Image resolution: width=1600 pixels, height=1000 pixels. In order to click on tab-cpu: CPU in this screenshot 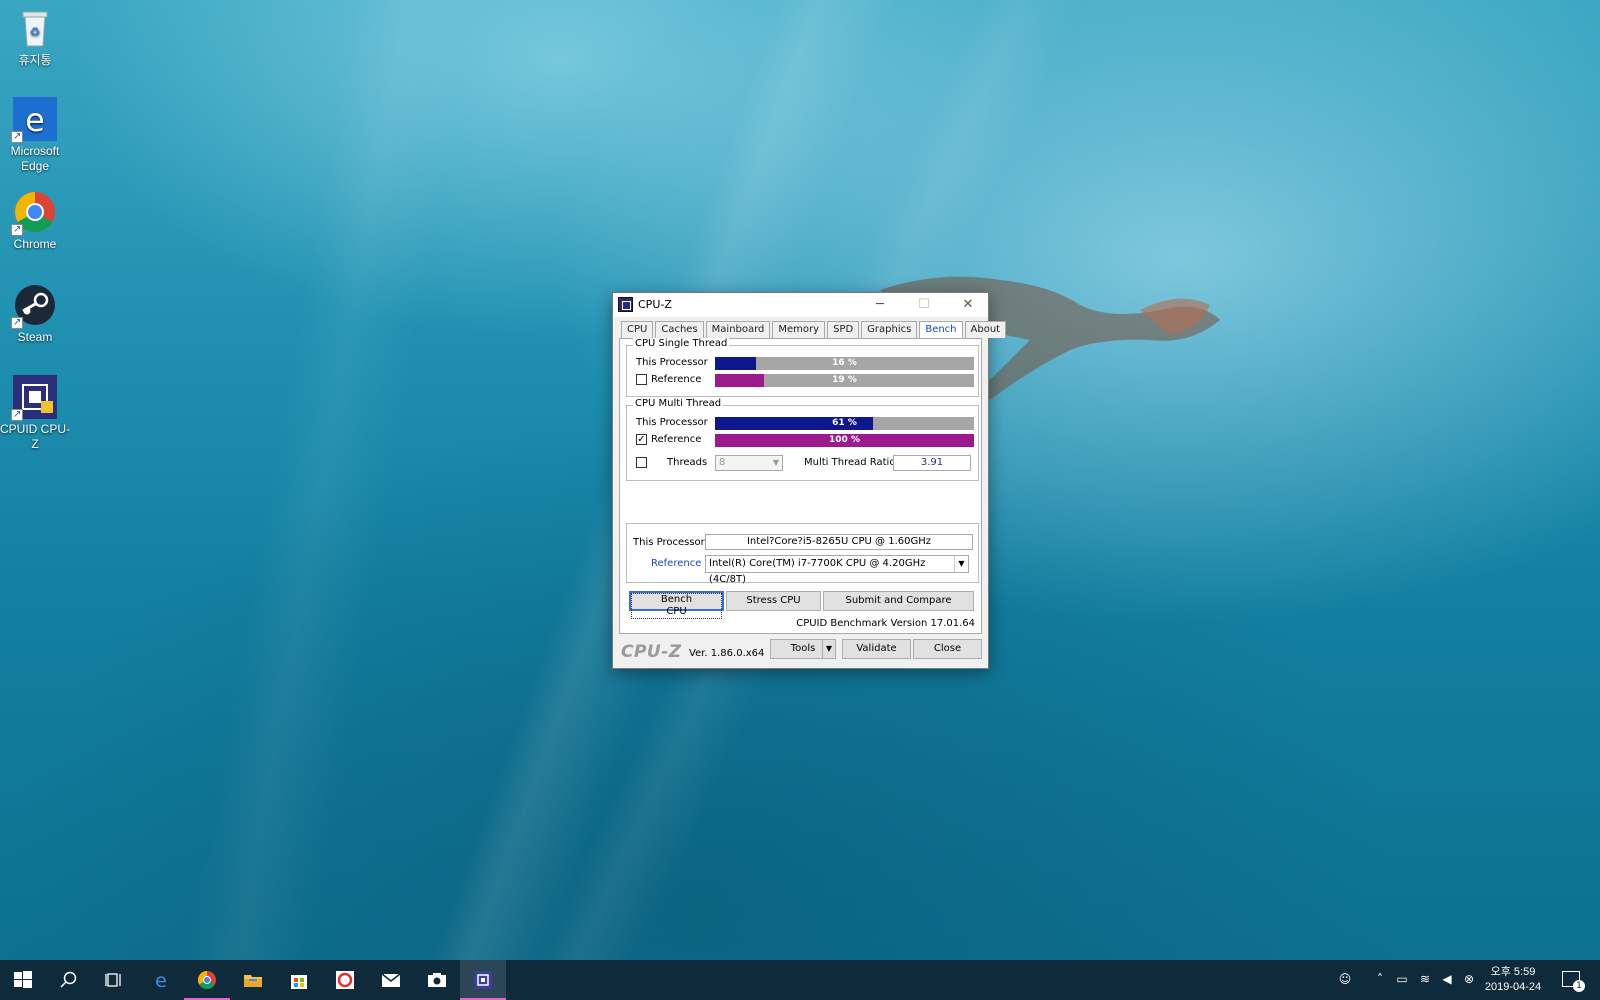, I will do `click(637, 329)`.